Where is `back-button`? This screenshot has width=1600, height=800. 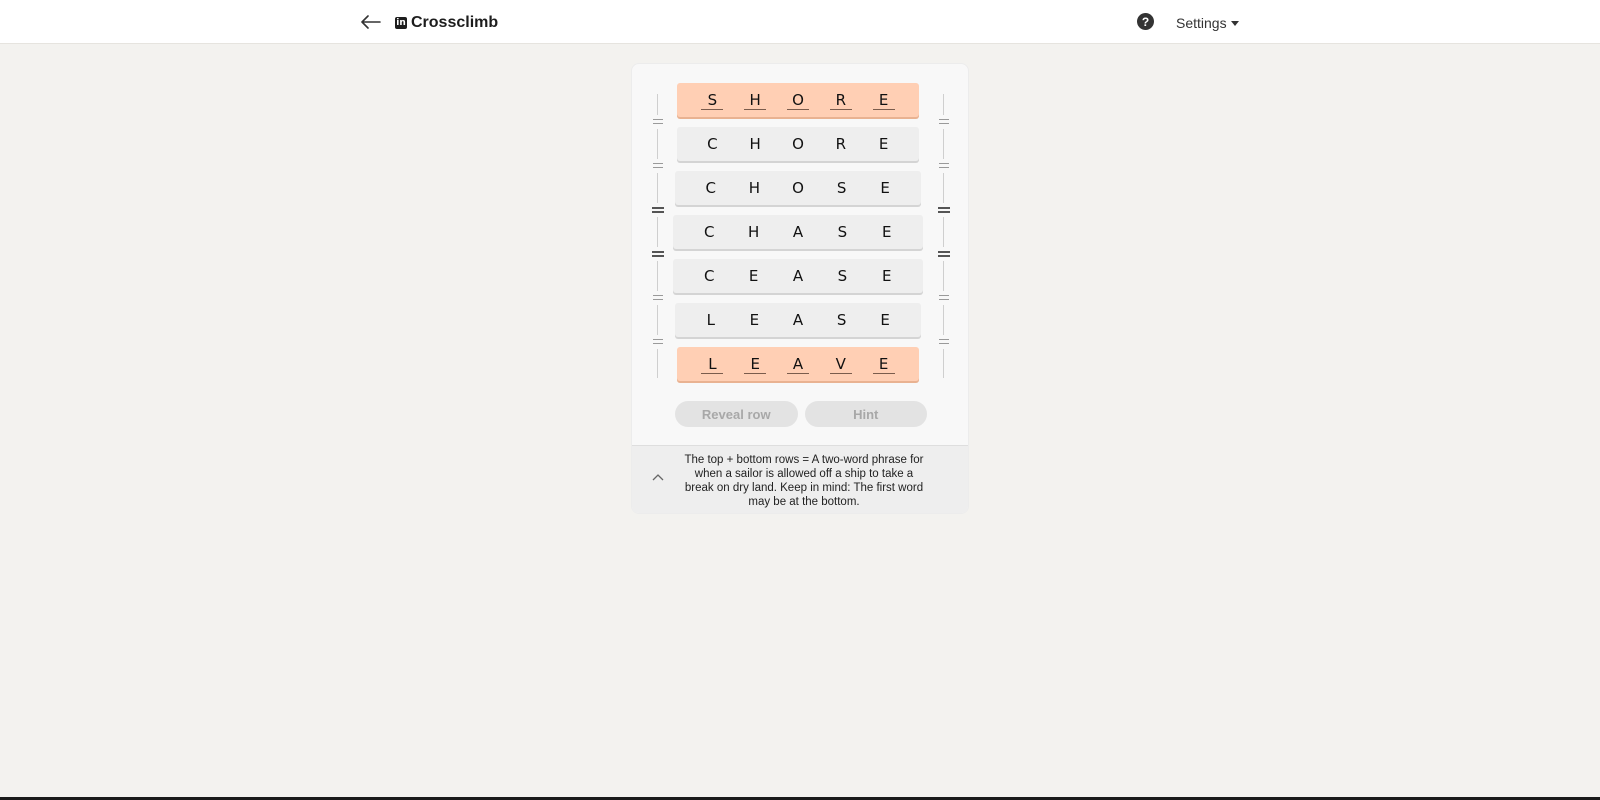 back-button is located at coordinates (371, 22).